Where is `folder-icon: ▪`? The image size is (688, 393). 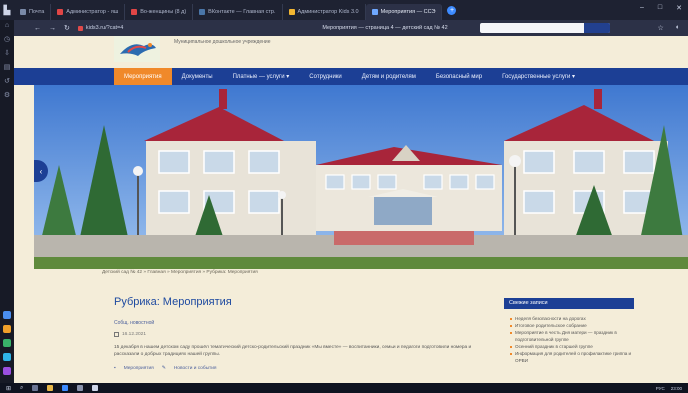 folder-icon: ▪ is located at coordinates (115, 368).